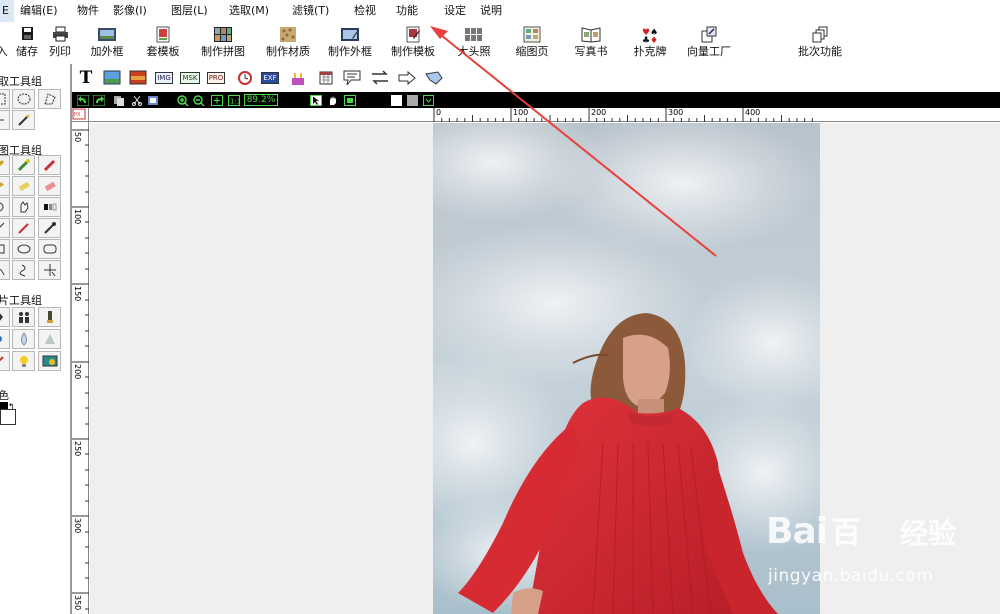 The width and height of the screenshot is (1000, 614). Describe the element at coordinates (60, 34) in the screenshot. I see `print-icon` at that location.